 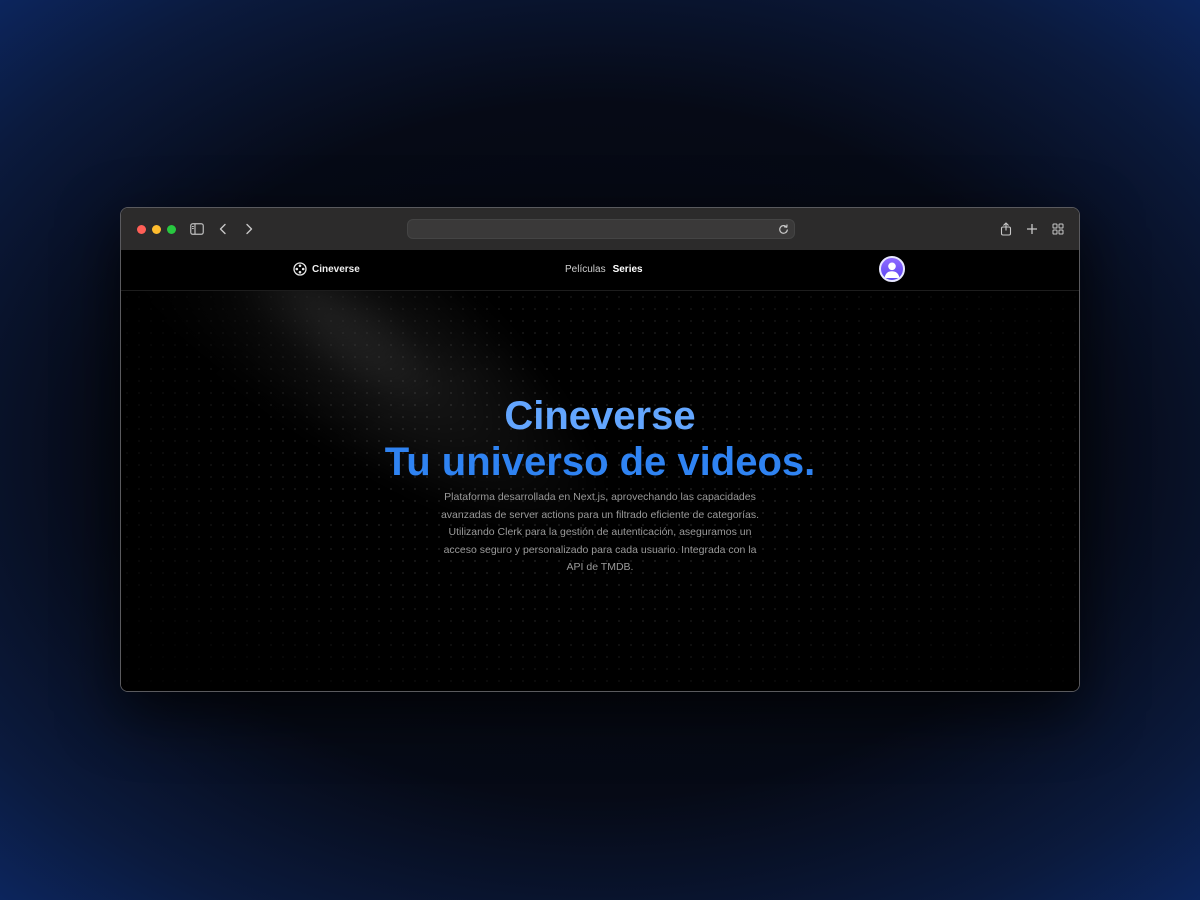 What do you see at coordinates (628, 269) in the screenshot?
I see `nav-link-series: Series` at bounding box center [628, 269].